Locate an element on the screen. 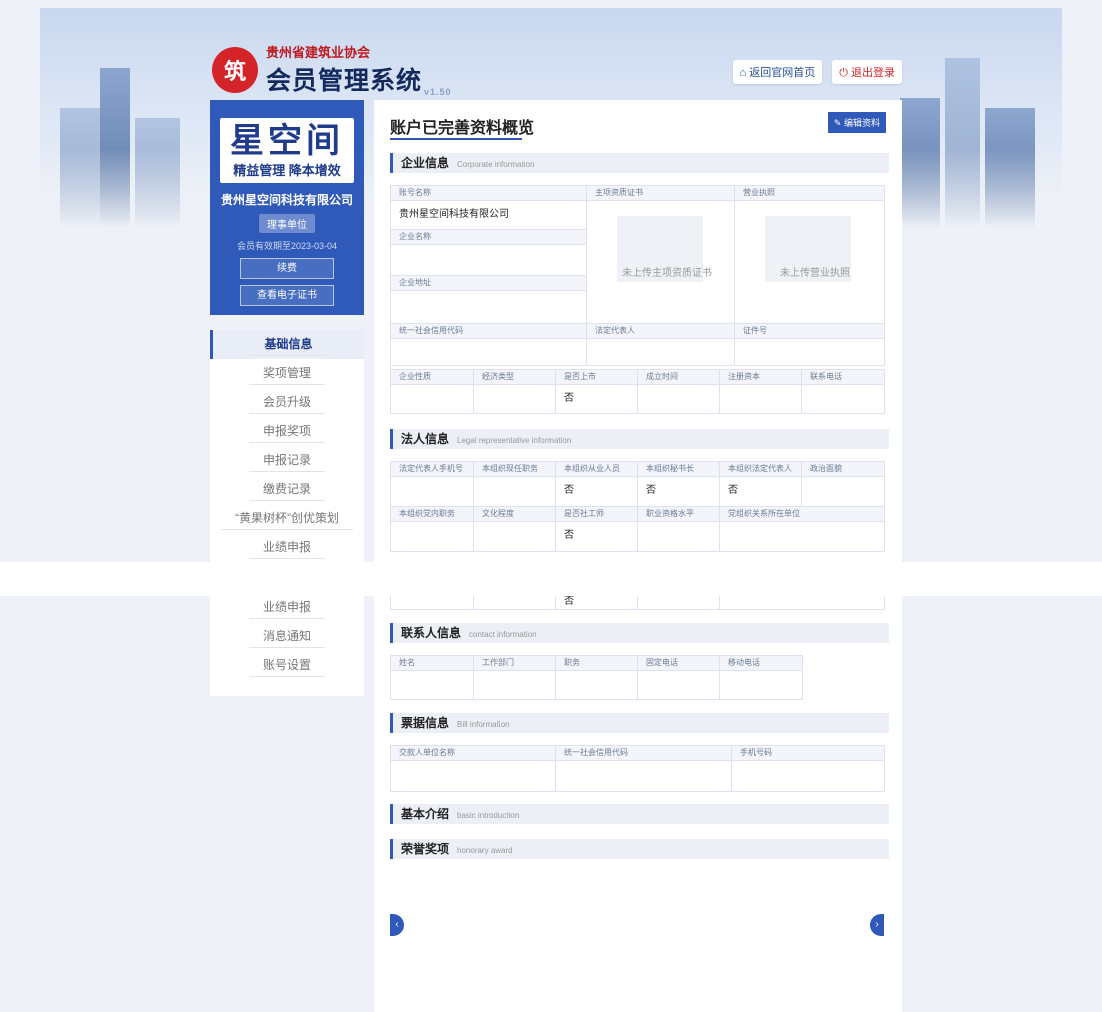 Image resolution: width=1102 pixels, height=1012 pixels. sidebar-item-apply-records: 申报记录 is located at coordinates (287, 460).